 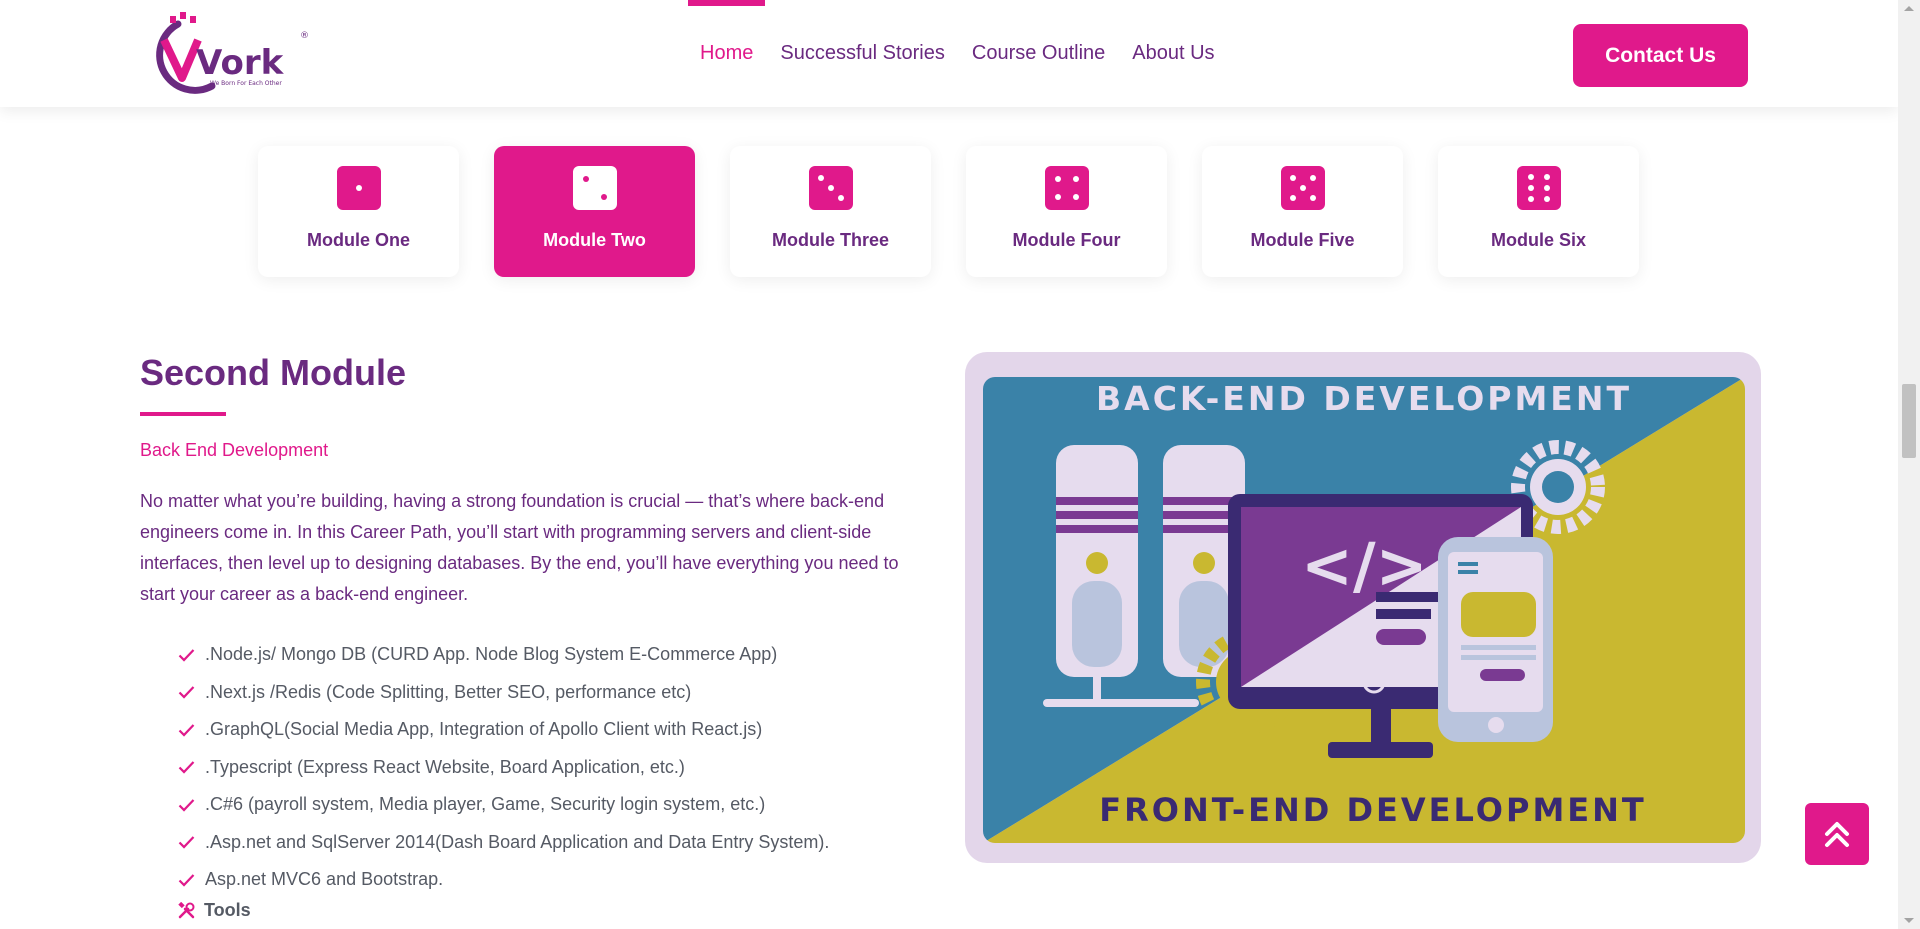 What do you see at coordinates (183, 414) in the screenshot?
I see `title-underline` at bounding box center [183, 414].